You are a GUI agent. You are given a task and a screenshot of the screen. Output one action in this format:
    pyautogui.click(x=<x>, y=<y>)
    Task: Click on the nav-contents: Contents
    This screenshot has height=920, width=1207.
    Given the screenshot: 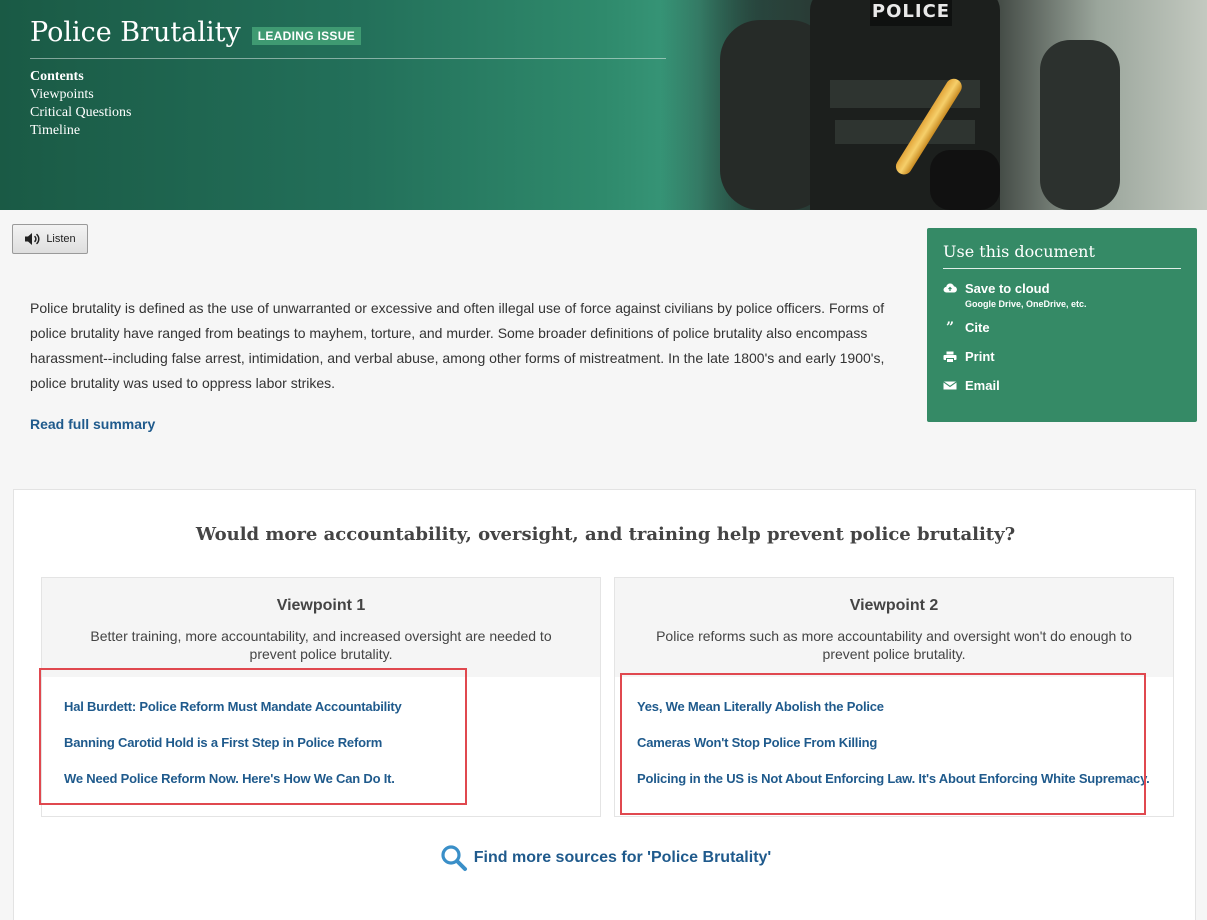 What is the action you would take?
    pyautogui.click(x=81, y=77)
    